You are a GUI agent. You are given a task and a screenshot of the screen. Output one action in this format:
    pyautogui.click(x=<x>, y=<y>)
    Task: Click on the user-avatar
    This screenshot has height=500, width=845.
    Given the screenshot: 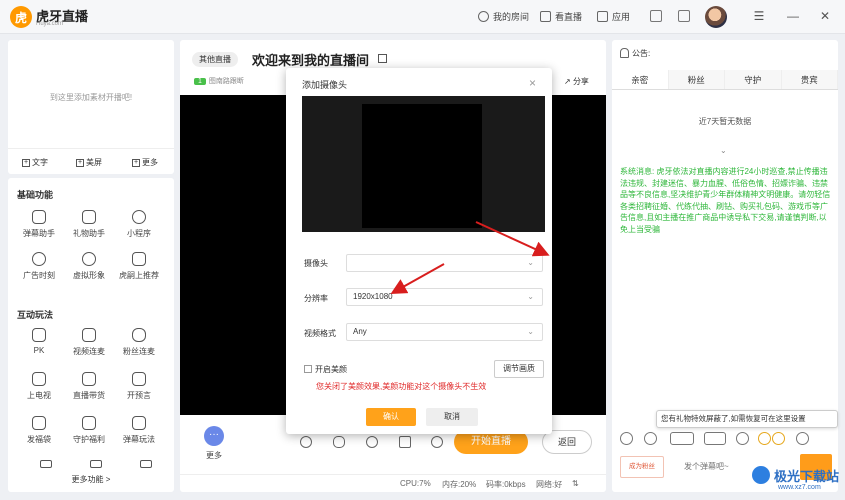 What is the action you would take?
    pyautogui.click(x=716, y=17)
    